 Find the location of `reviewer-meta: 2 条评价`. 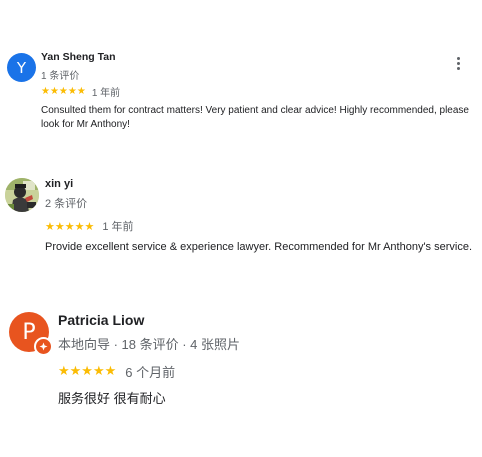

reviewer-meta: 2 条评价 is located at coordinates (66, 204).